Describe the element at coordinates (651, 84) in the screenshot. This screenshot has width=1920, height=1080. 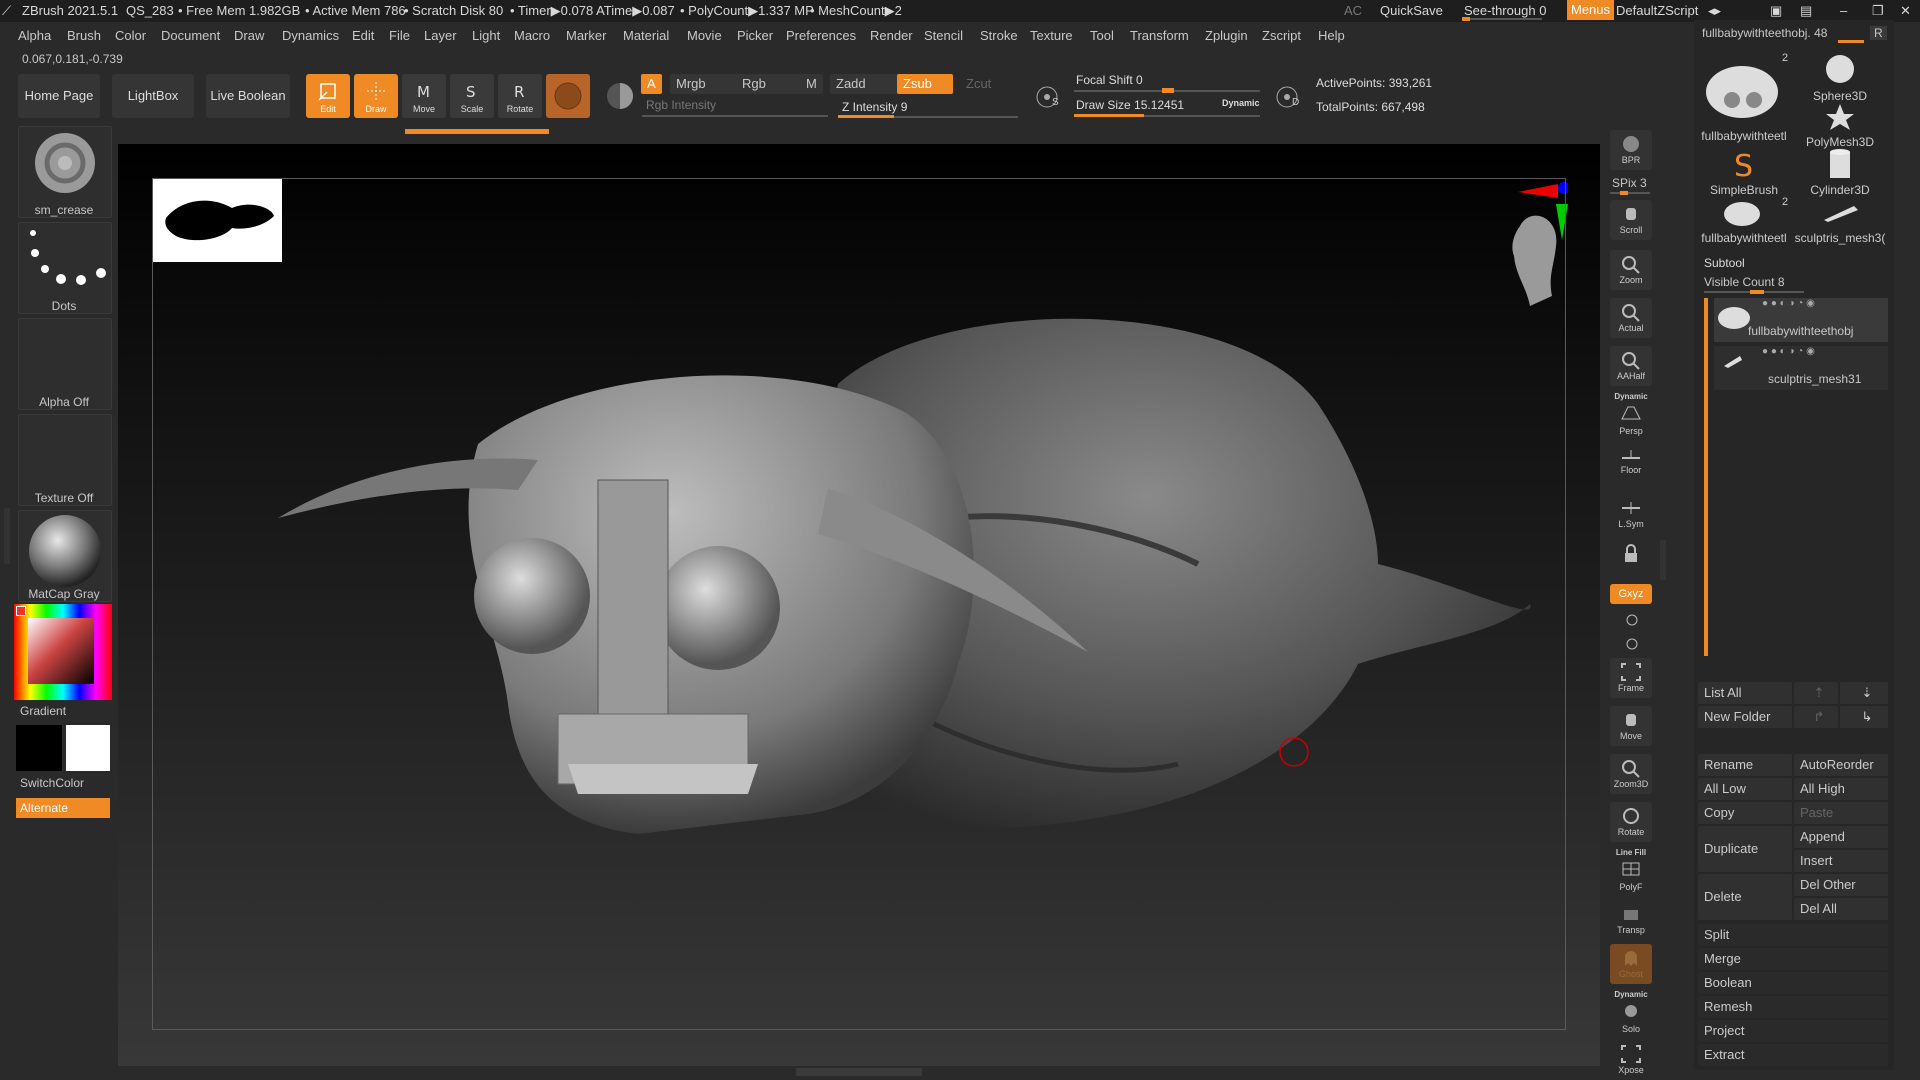
I see `a-toggle: A` at that location.